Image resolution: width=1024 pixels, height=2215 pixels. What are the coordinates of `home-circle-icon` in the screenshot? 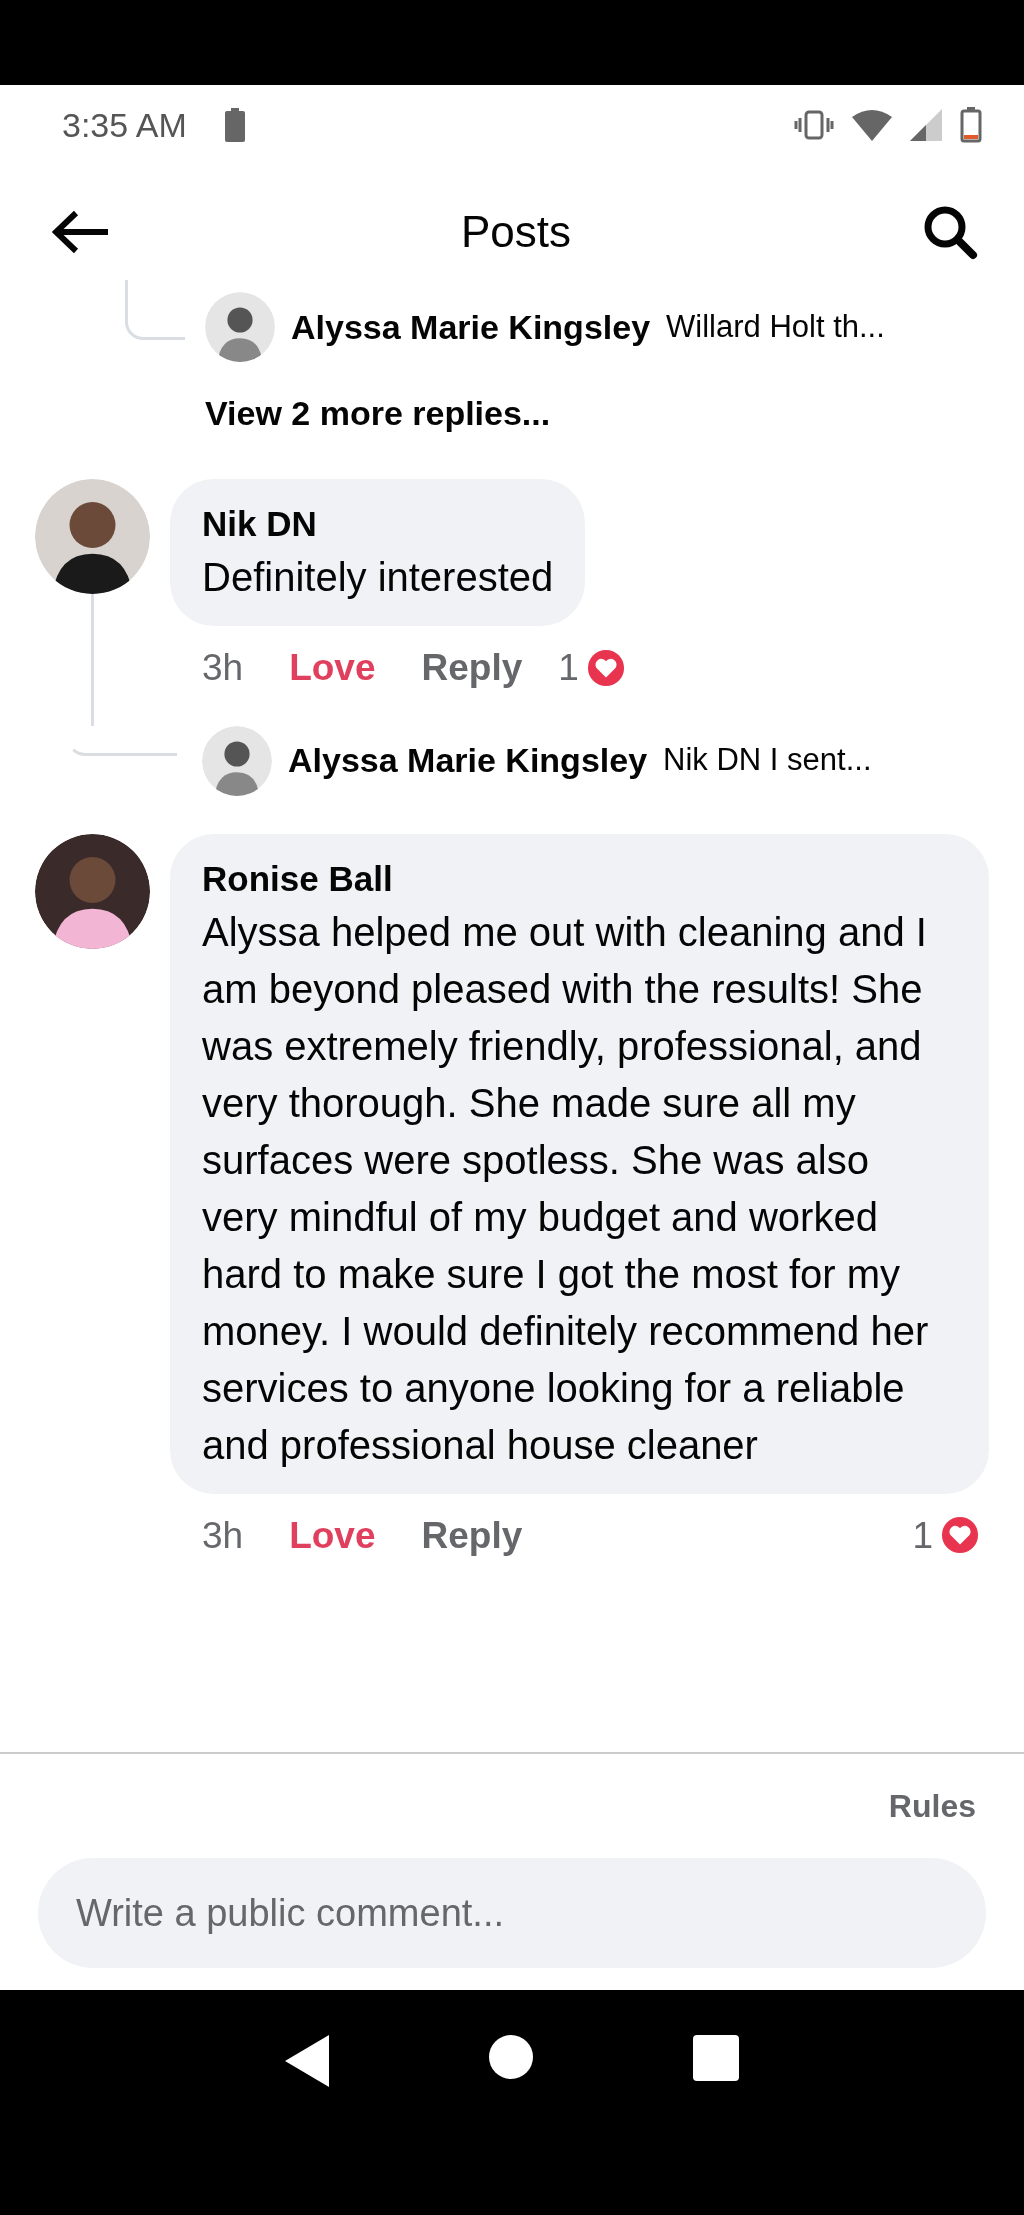 It's located at (511, 2057).